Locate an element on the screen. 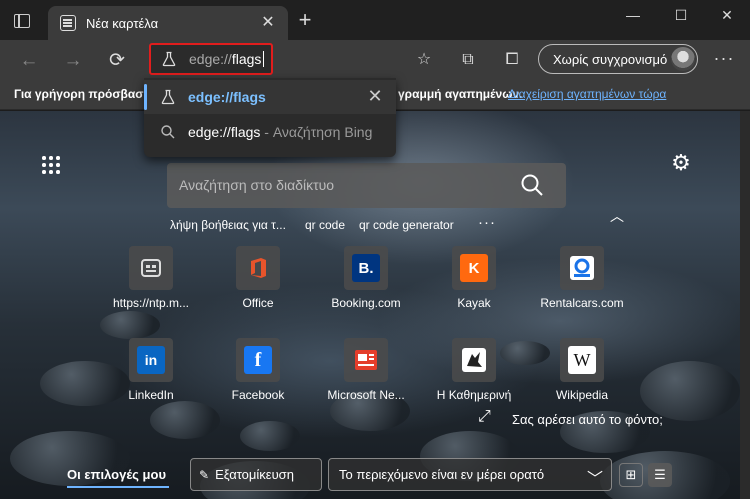 Image resolution: width=750 pixels, height=499 pixels. list-layout-button: ☰ is located at coordinates (660, 475).